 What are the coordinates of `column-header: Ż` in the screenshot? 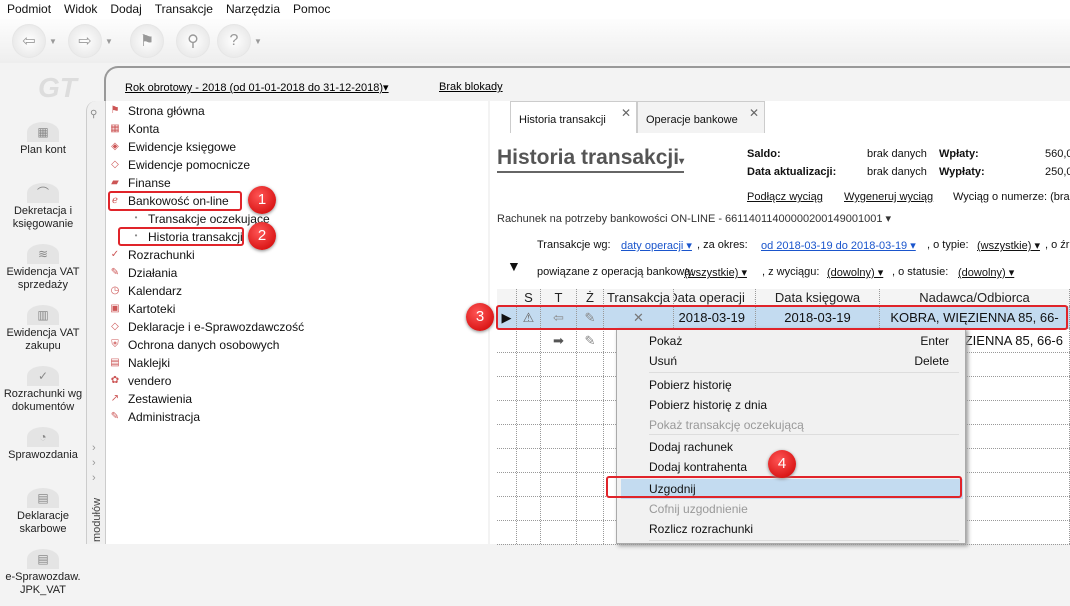 It's located at (590, 297).